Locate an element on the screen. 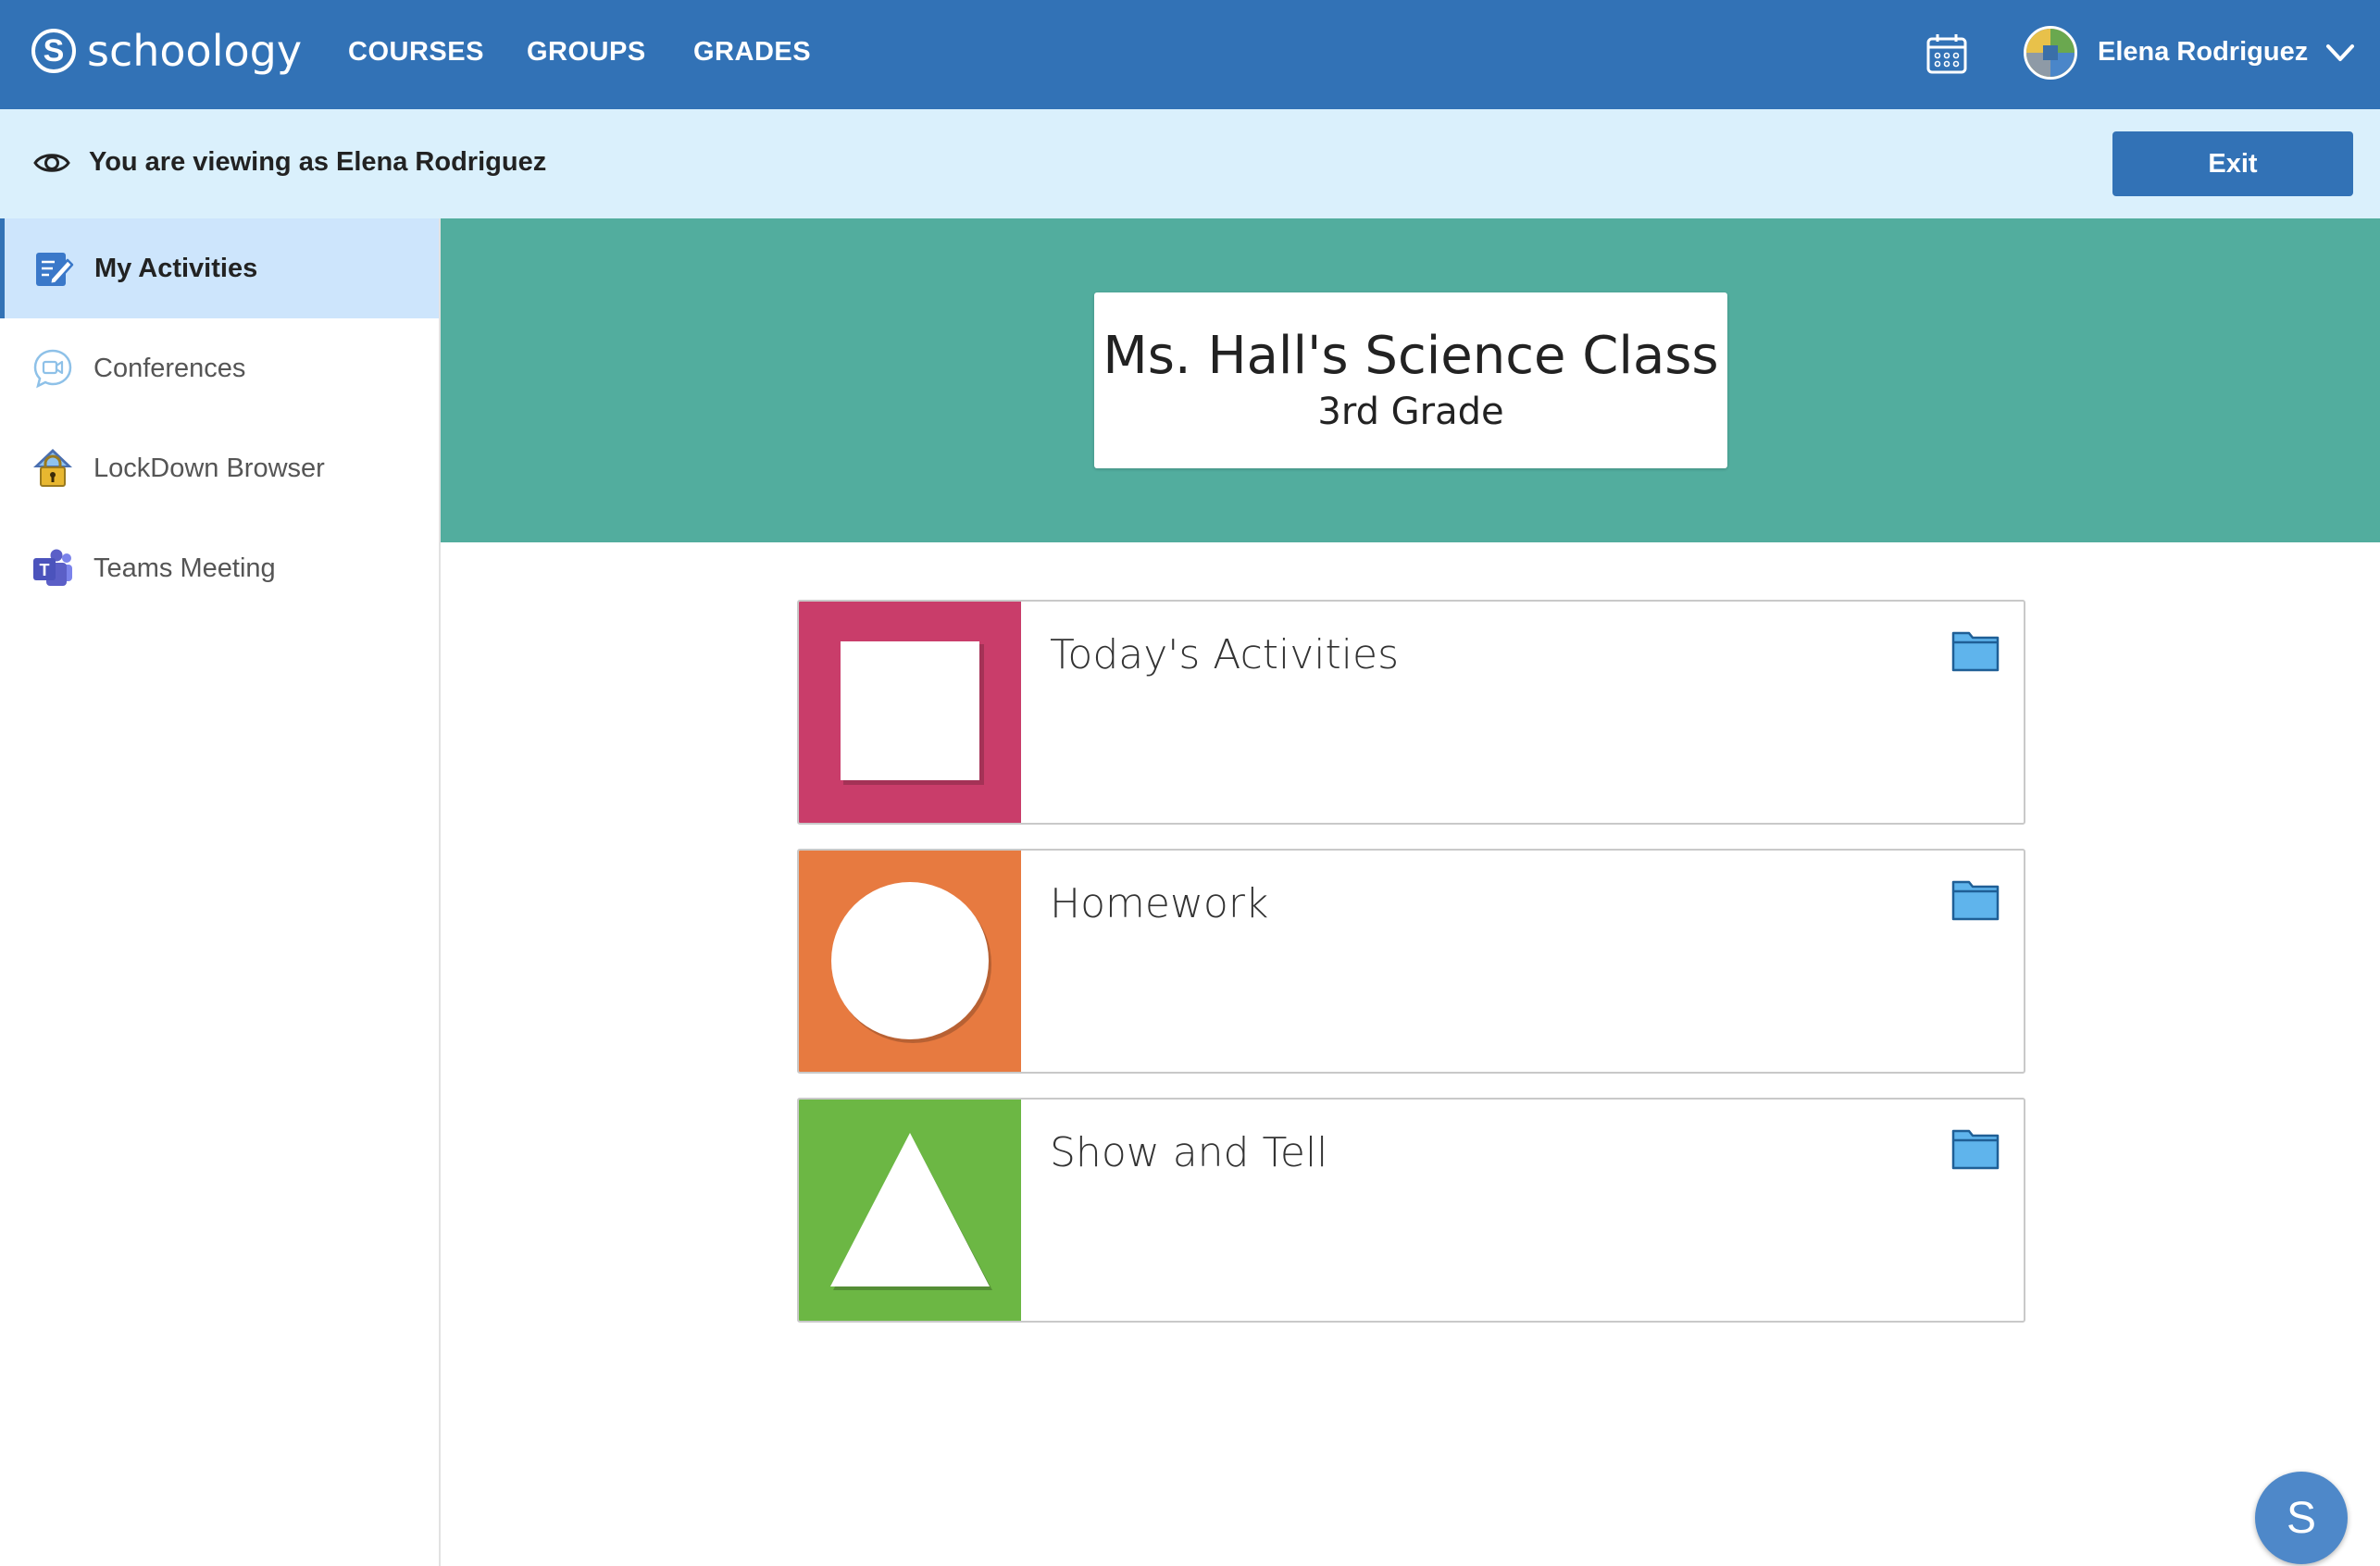 The width and height of the screenshot is (2380, 1566). sidebar-item-teams-meeting: T Teams Meeting is located at coordinates (219, 568).